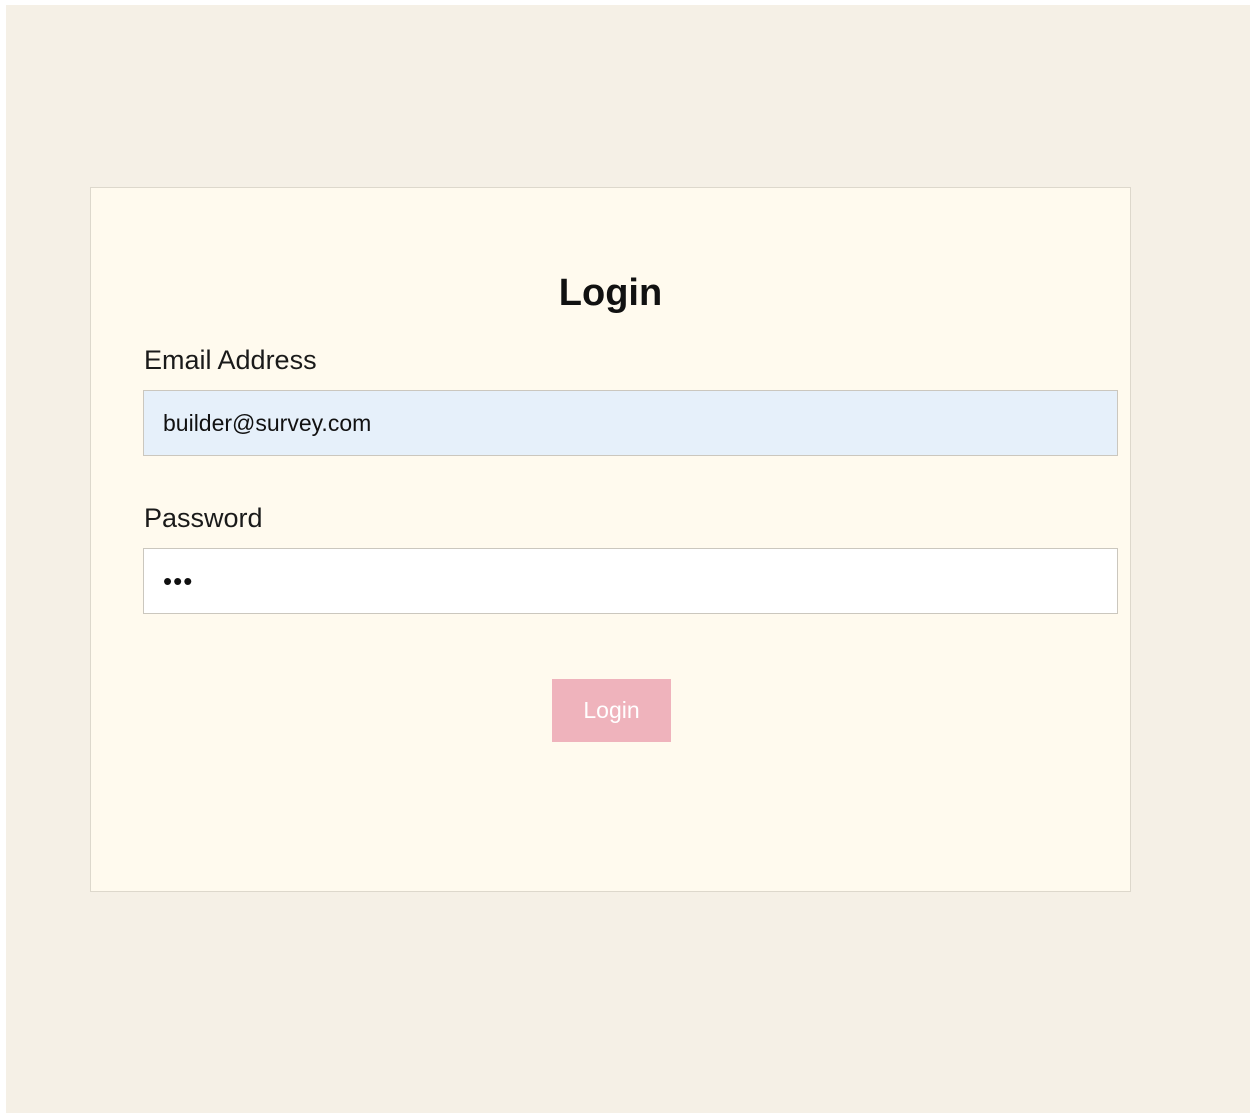 This screenshot has width=1253, height=1114. Describe the element at coordinates (630, 581) in the screenshot. I see `password-field` at that location.